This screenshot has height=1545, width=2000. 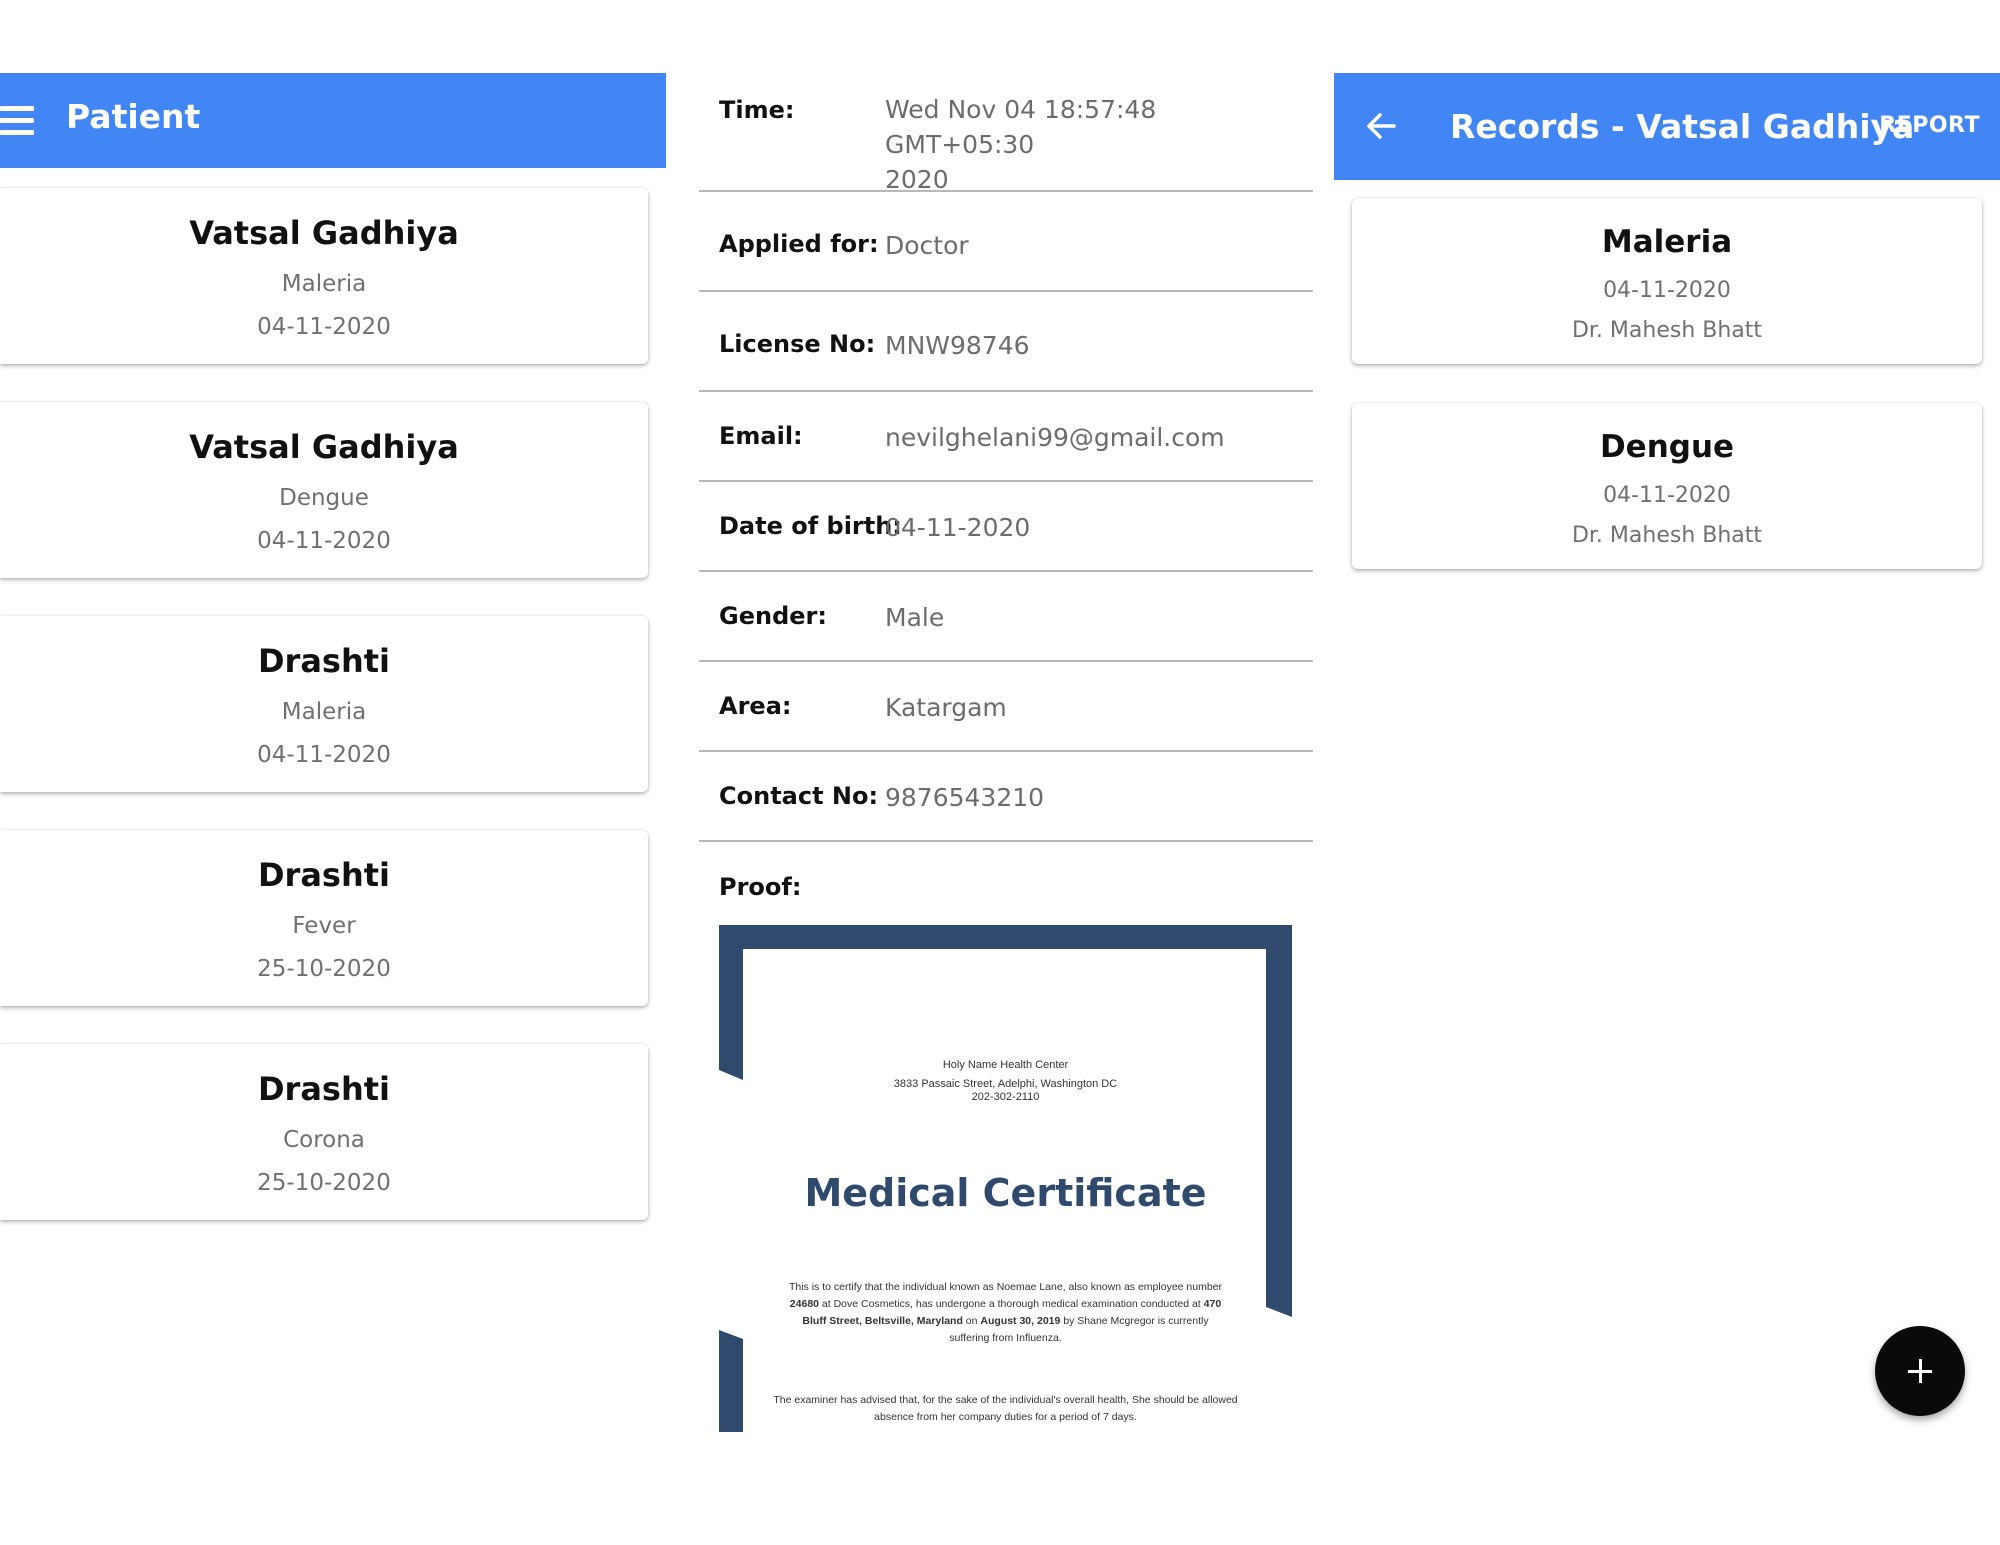 What do you see at coordinates (17, 121) in the screenshot?
I see `menu-icon` at bounding box center [17, 121].